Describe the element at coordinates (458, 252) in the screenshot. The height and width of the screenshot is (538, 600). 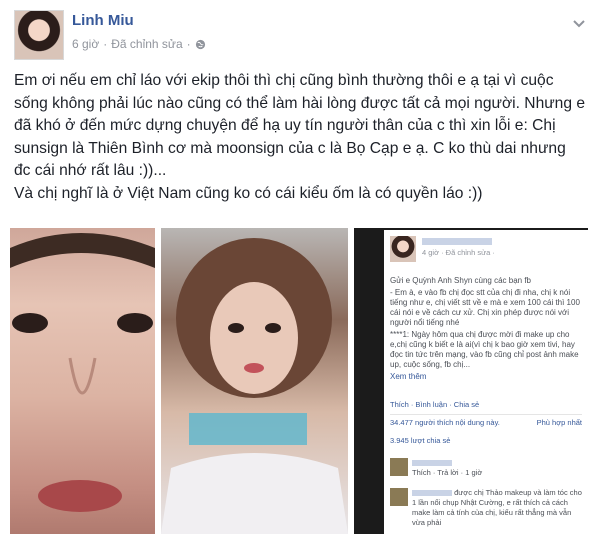
I see `embedded-meta: 4 giờ · Đã chỉnh sửa ·` at that location.